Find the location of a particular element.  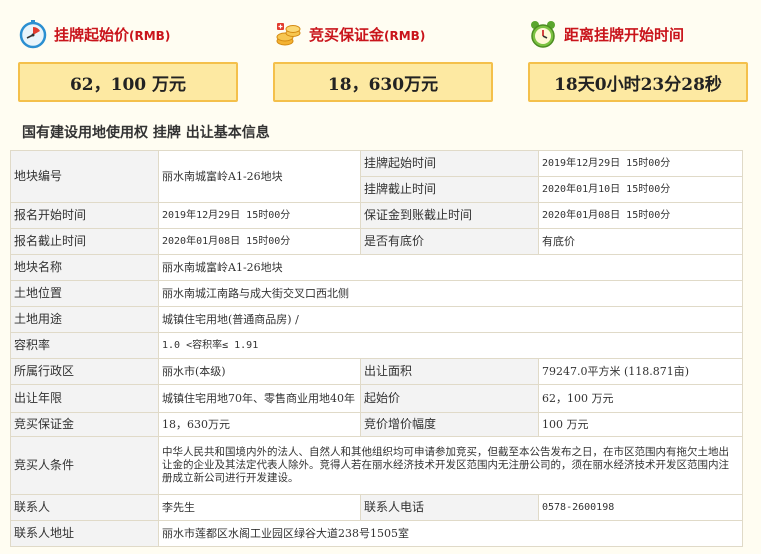

increment-label: 竞价增价幅度 is located at coordinates (449, 424).